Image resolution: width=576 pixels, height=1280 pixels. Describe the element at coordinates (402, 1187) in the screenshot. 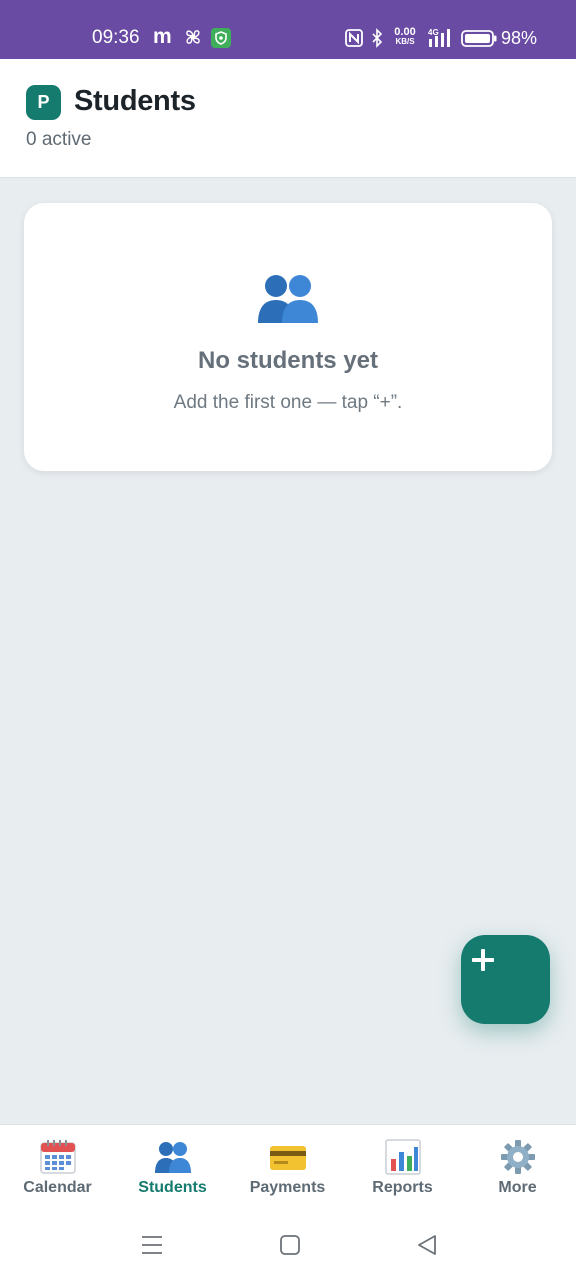

I see `nav-label-reports: Reports` at that location.